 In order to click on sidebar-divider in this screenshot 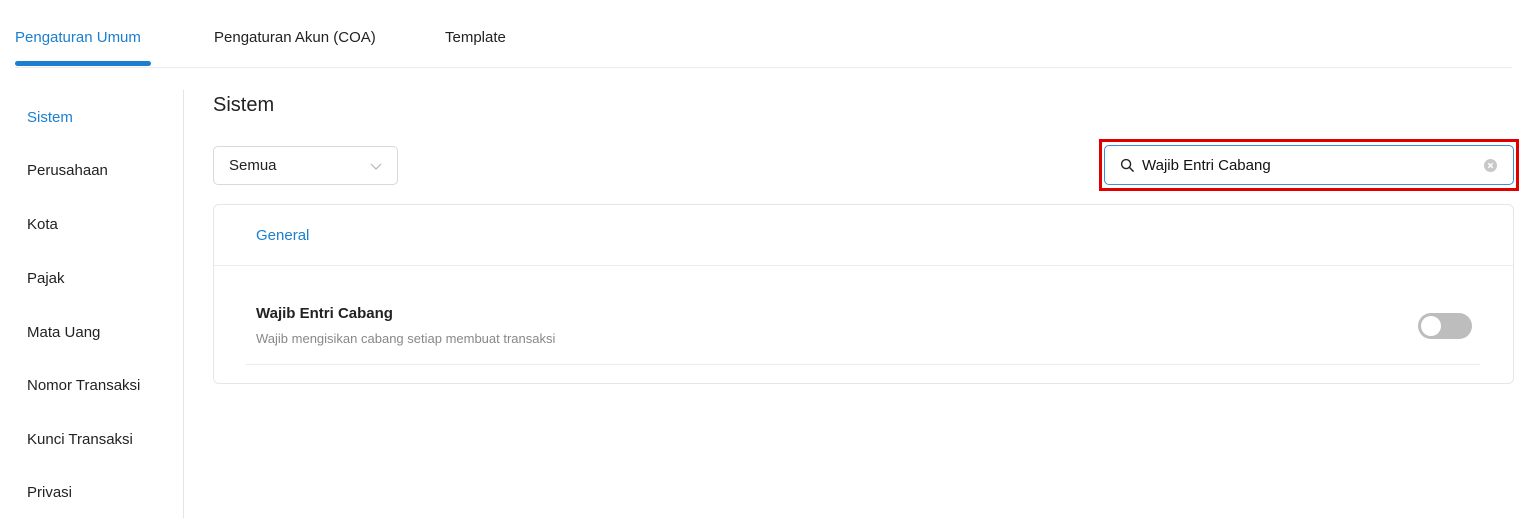, I will do `click(183, 304)`.